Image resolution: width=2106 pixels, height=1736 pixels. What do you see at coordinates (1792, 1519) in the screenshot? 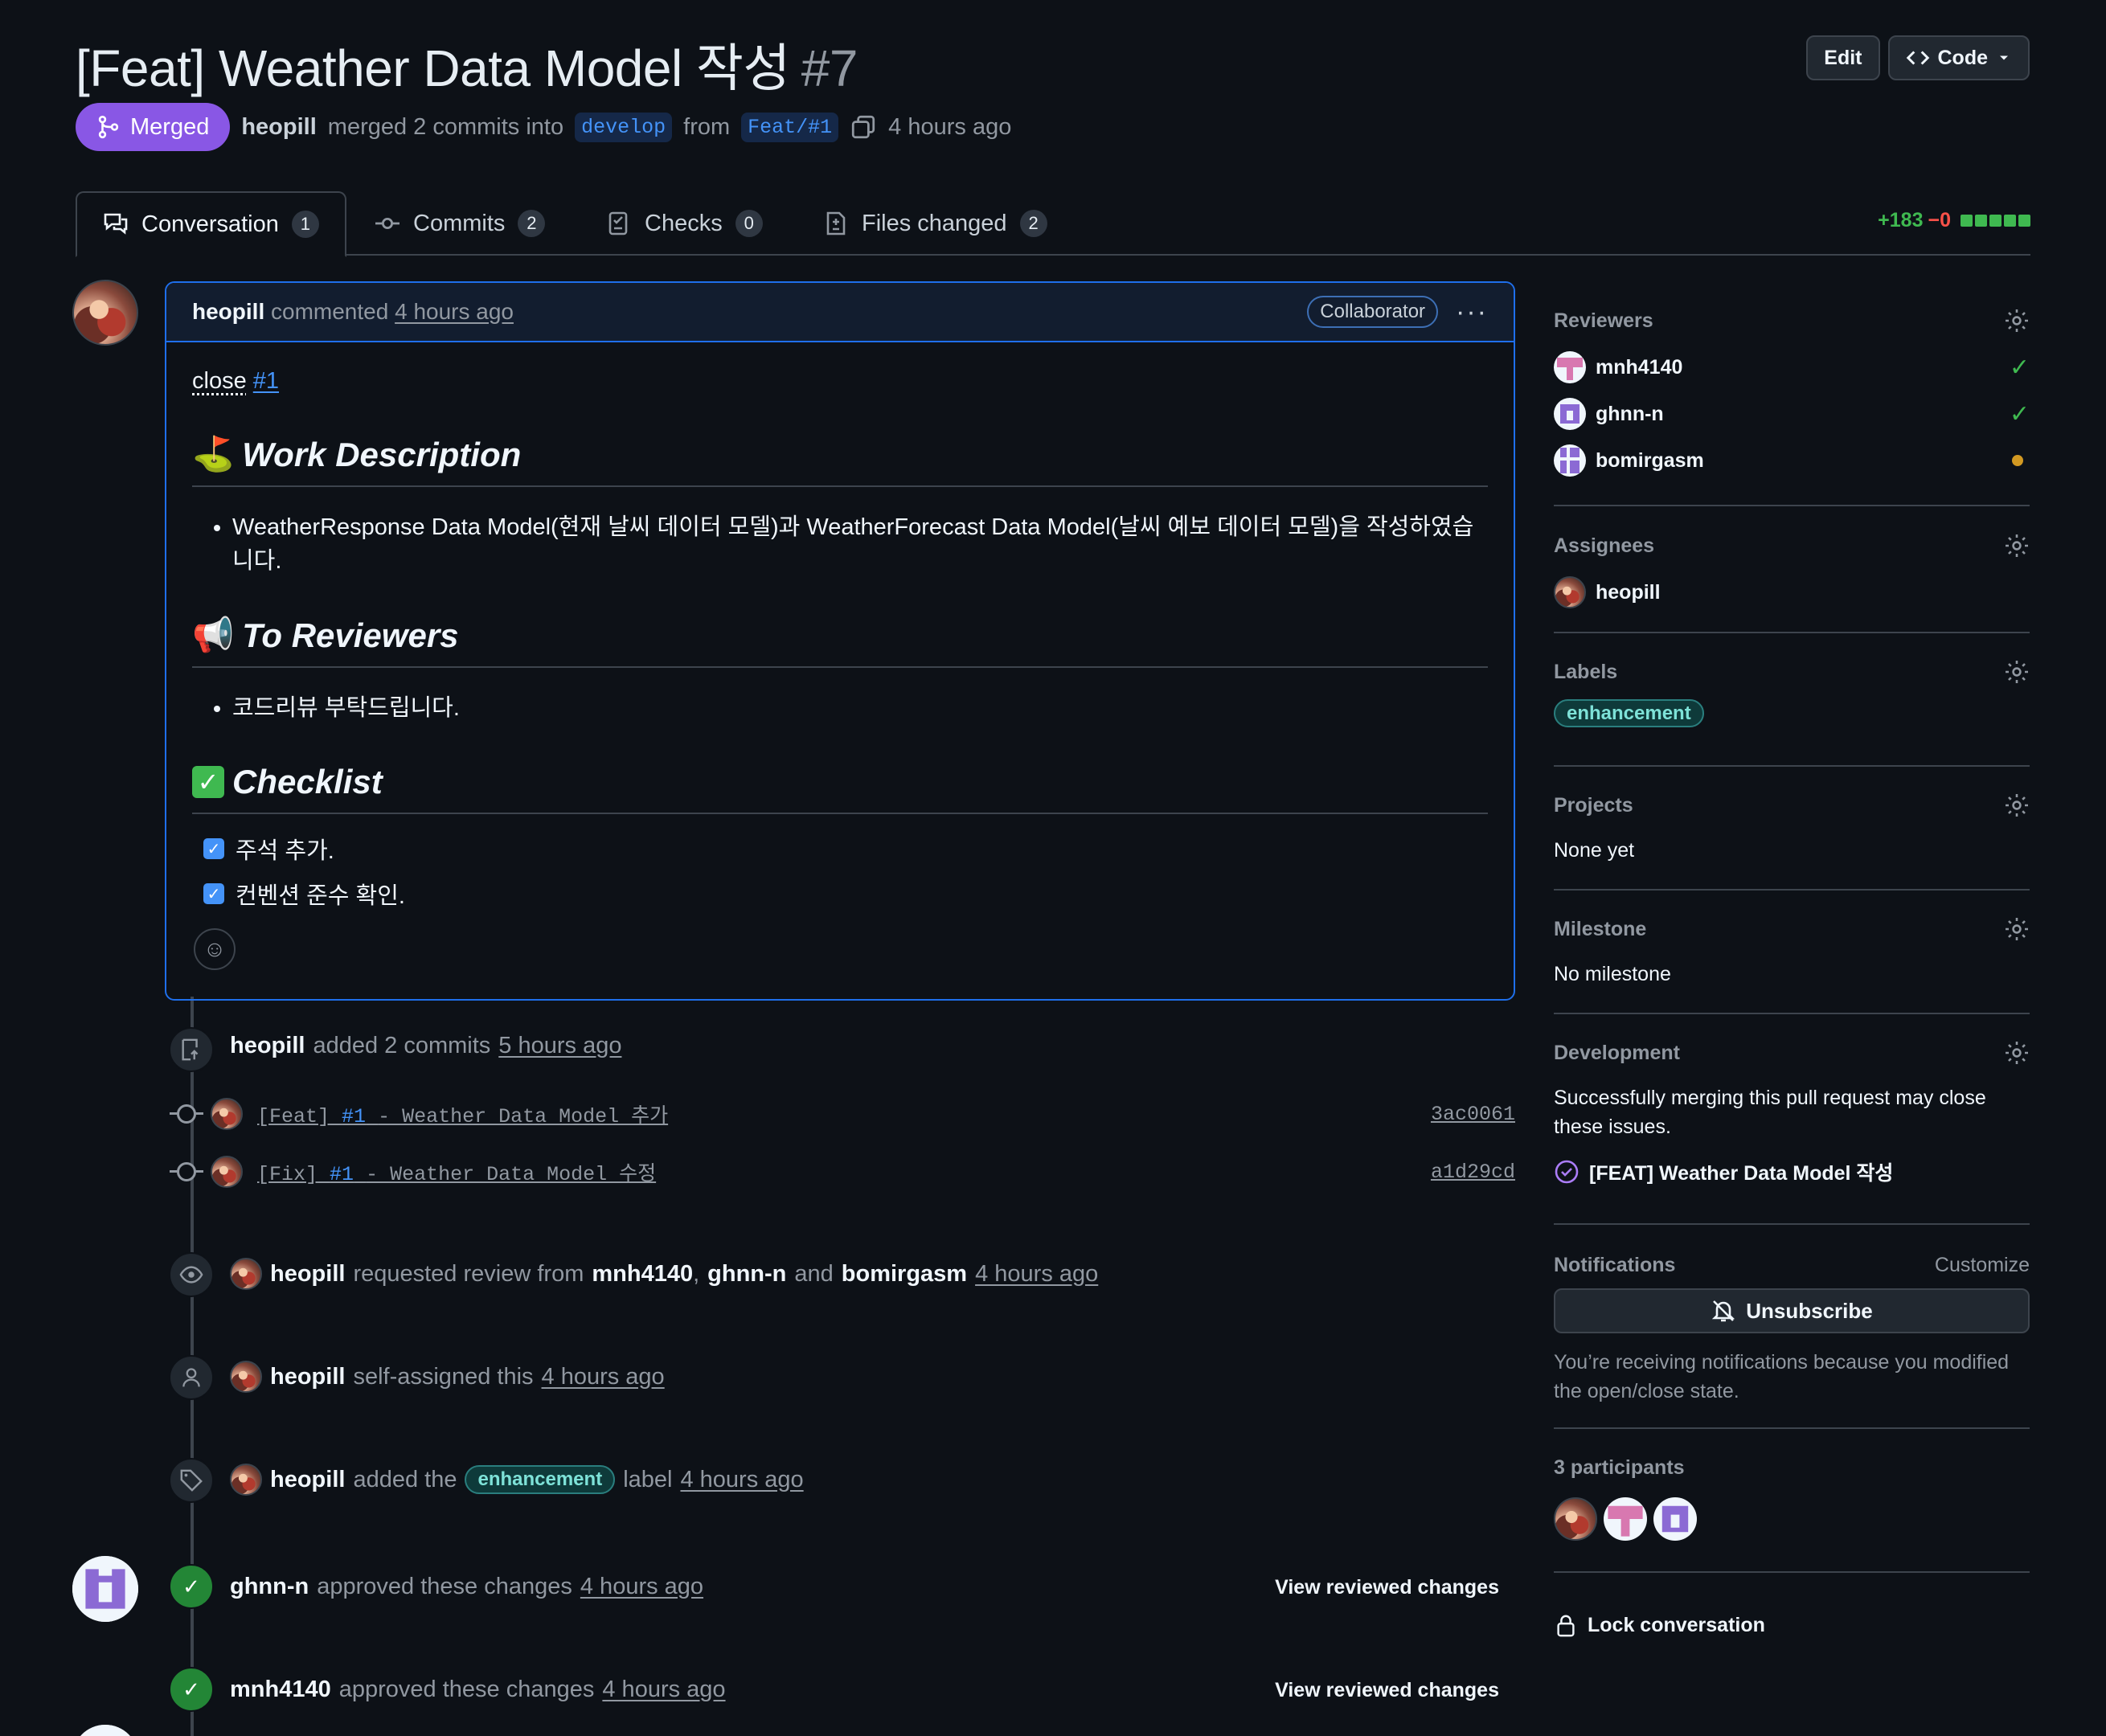
I see `participant-avatars` at bounding box center [1792, 1519].